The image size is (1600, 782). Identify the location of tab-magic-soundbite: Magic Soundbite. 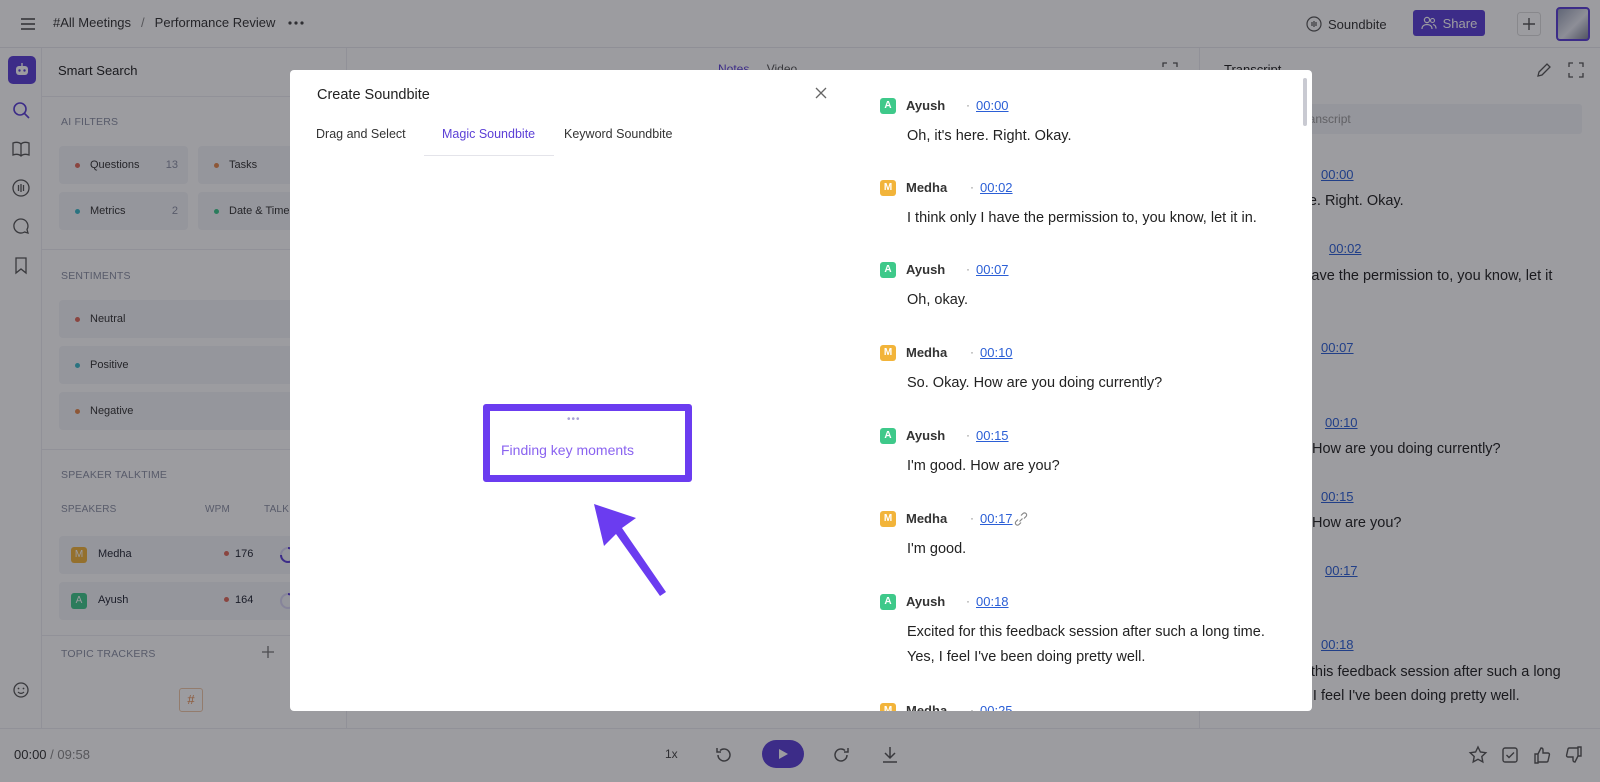
(488, 134).